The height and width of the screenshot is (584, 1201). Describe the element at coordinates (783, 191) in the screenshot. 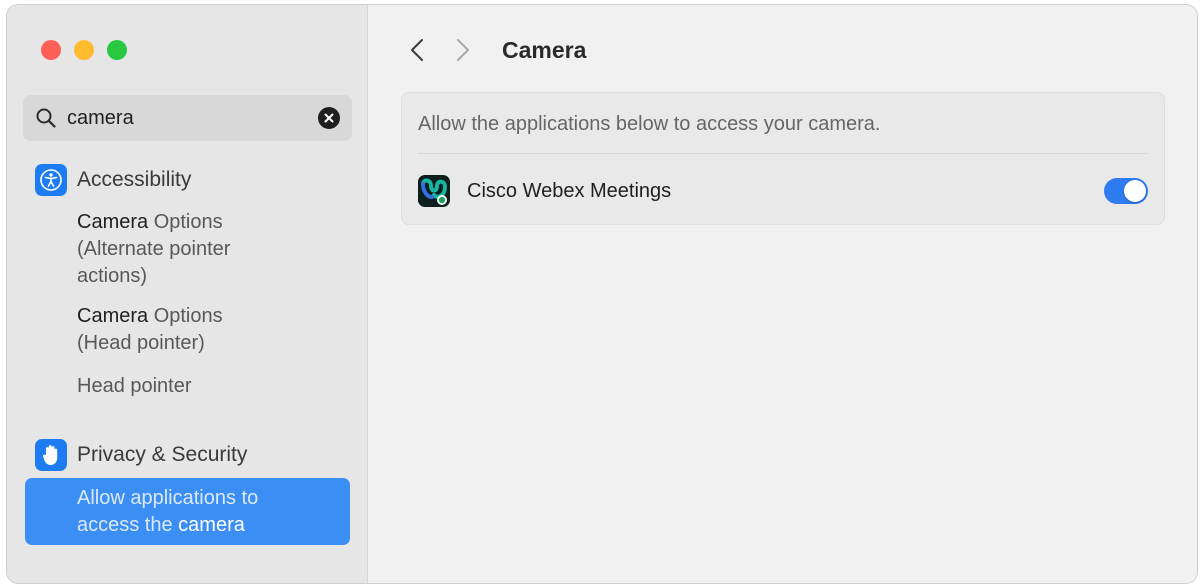

I see `app-row-cisco-webex: Cisco Webex Meetings` at that location.